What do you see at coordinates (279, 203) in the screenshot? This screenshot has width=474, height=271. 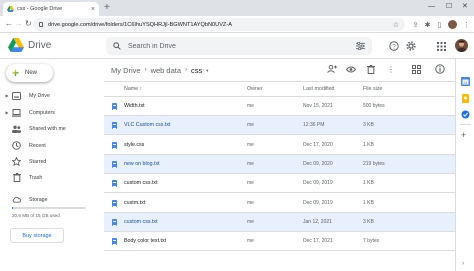 I see `table-row: custm.txt me Dec 09, 2019 1 KB` at bounding box center [279, 203].